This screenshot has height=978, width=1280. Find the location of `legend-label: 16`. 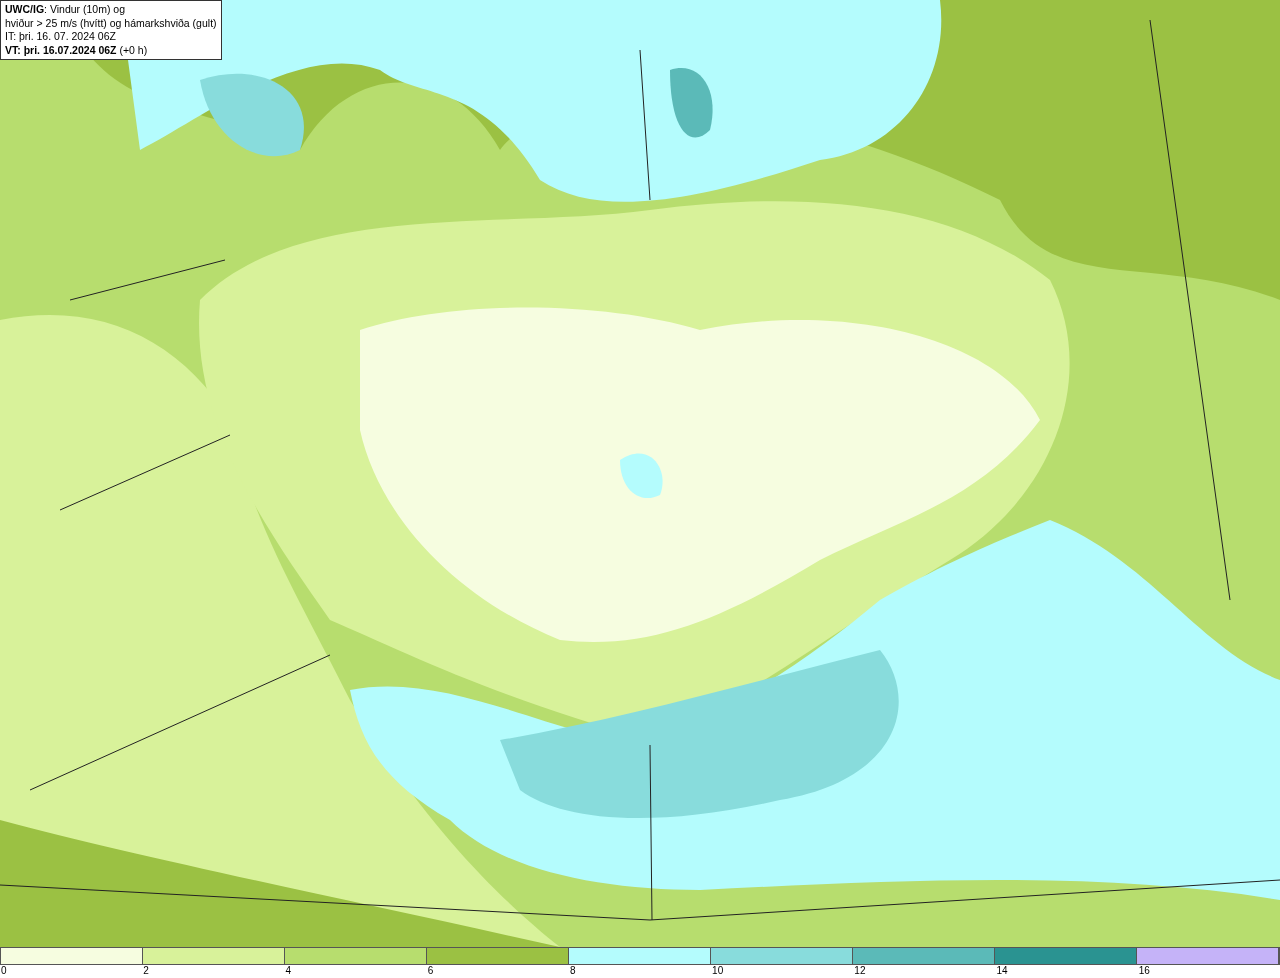

legend-label: 16 is located at coordinates (1144, 970).